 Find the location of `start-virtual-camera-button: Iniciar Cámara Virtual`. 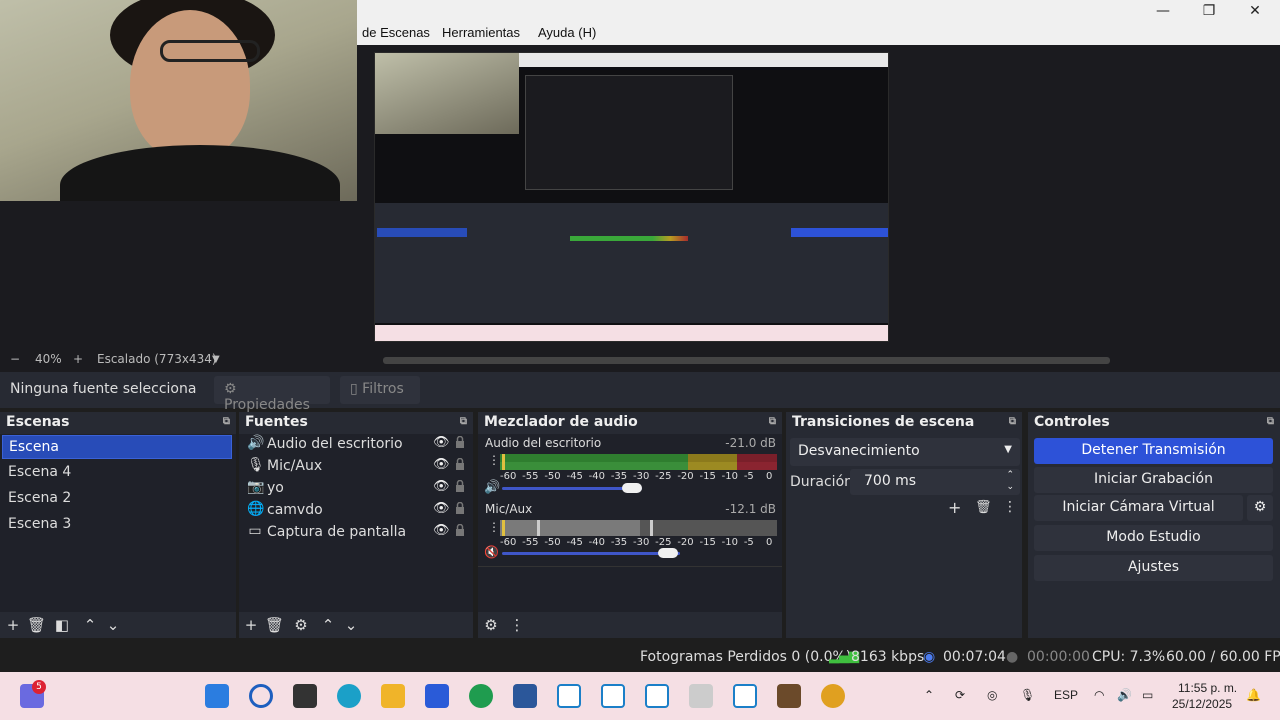

start-virtual-camera-button: Iniciar Cámara Virtual is located at coordinates (1138, 508).